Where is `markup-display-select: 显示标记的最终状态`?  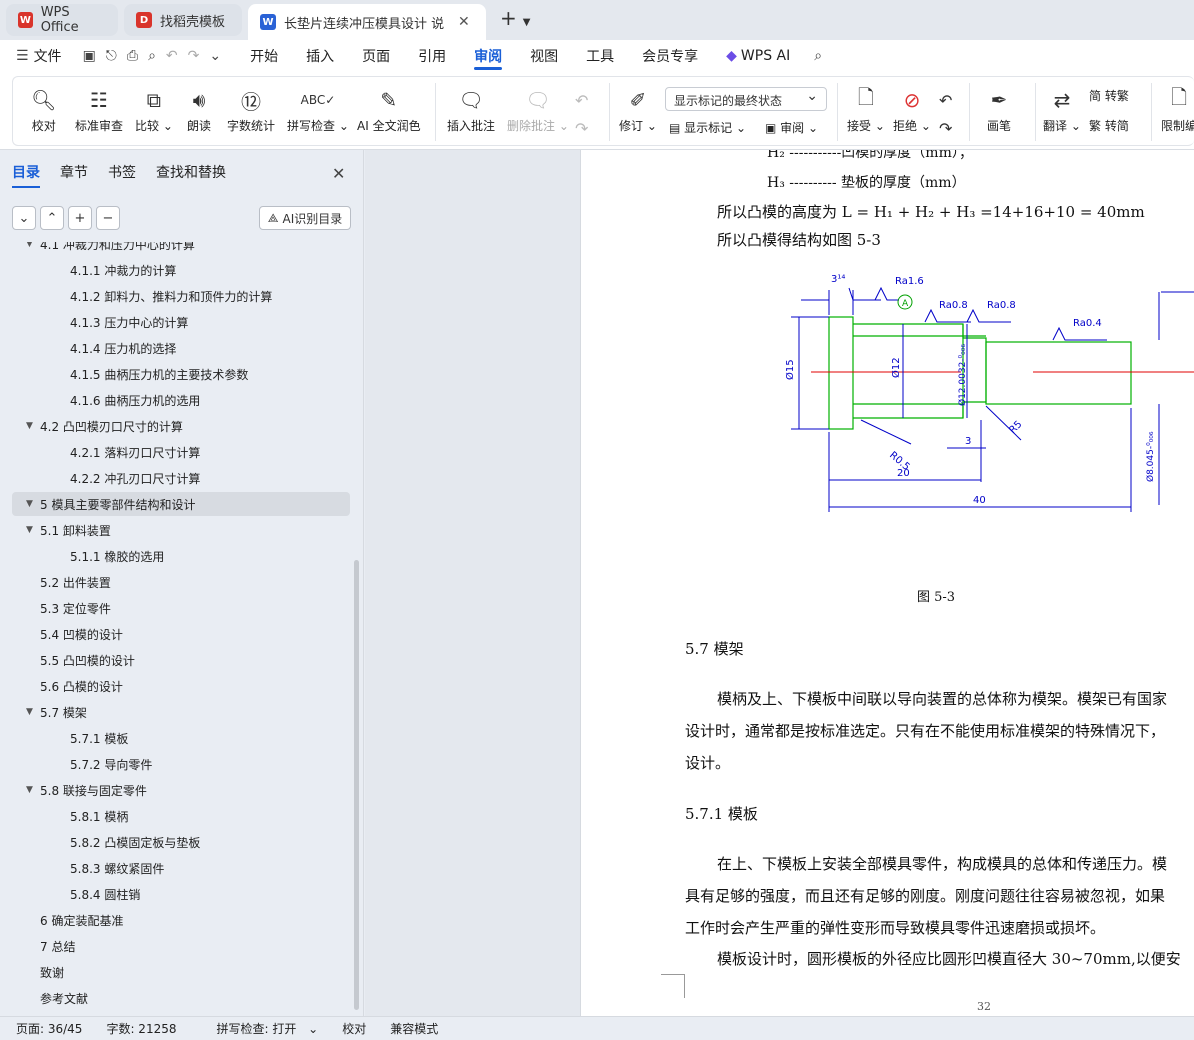
markup-display-select: 显示标记的最终状态 is located at coordinates (746, 99).